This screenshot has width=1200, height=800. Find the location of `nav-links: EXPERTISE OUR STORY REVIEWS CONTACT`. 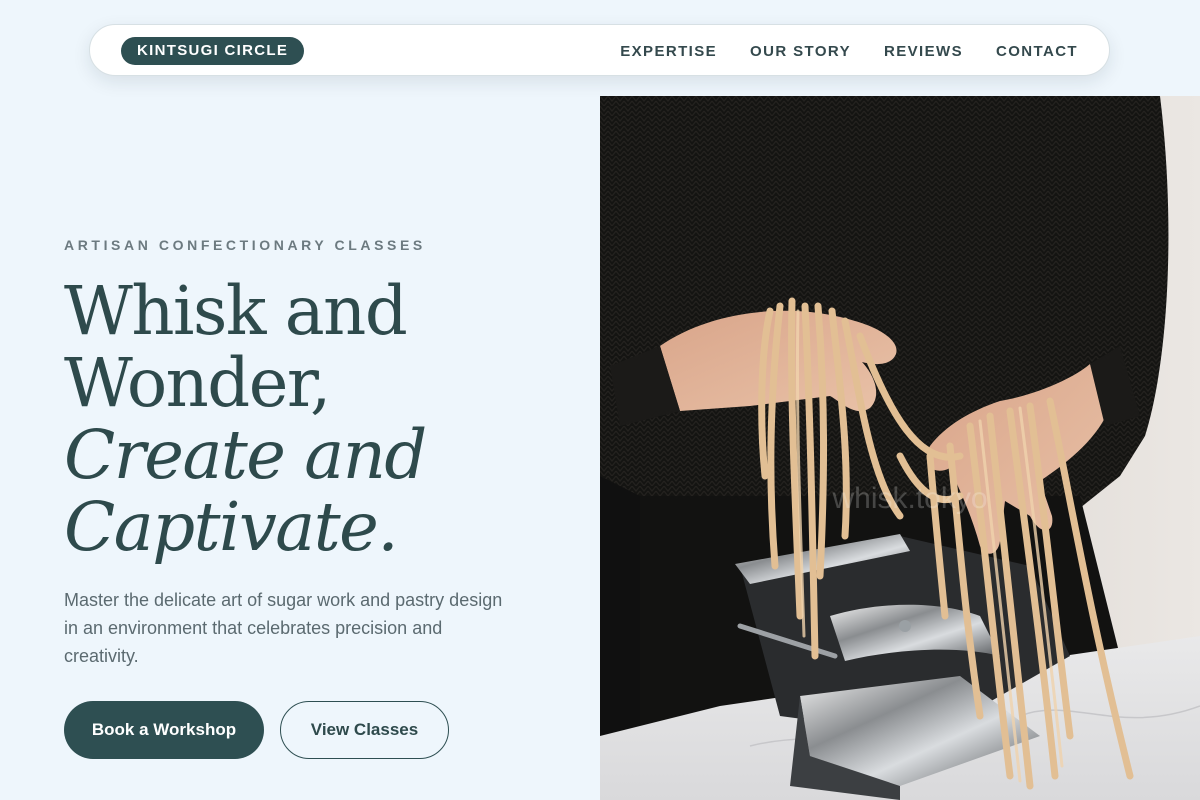

nav-links: EXPERTISE OUR STORY REVIEWS CONTACT is located at coordinates (849, 51).